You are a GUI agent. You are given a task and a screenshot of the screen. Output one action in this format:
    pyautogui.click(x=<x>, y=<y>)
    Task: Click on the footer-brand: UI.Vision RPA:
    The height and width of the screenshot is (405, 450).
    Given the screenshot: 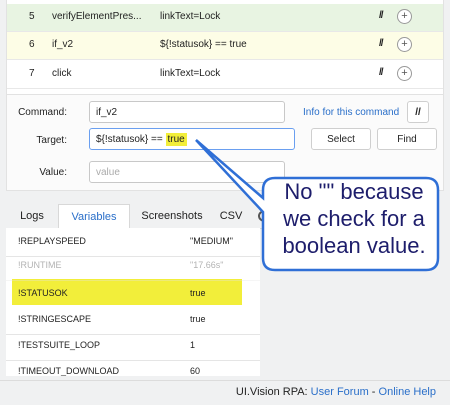 What is the action you would take?
    pyautogui.click(x=273, y=392)
    